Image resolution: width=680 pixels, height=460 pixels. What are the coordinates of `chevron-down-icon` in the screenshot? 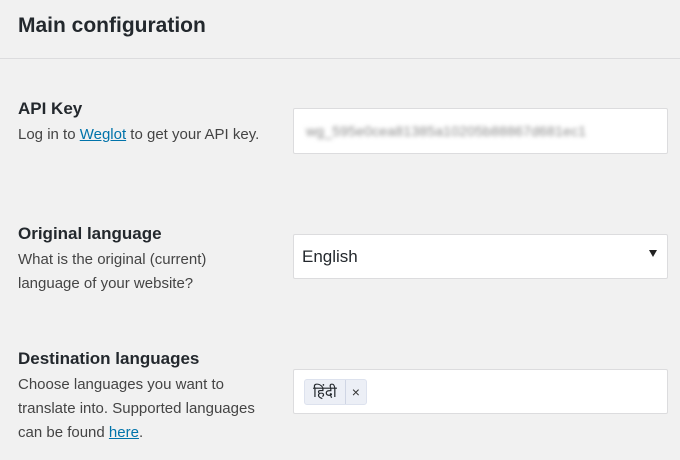 It's located at (653, 253).